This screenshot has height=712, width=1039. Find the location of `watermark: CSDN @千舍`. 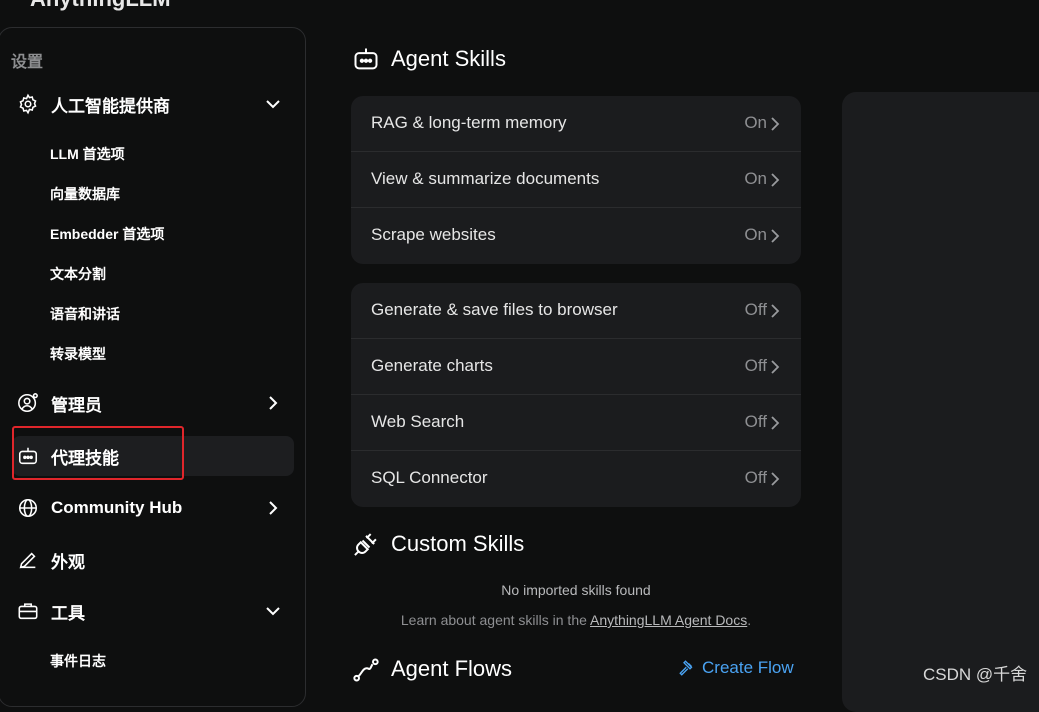

watermark: CSDN @千舍 is located at coordinates (975, 674).